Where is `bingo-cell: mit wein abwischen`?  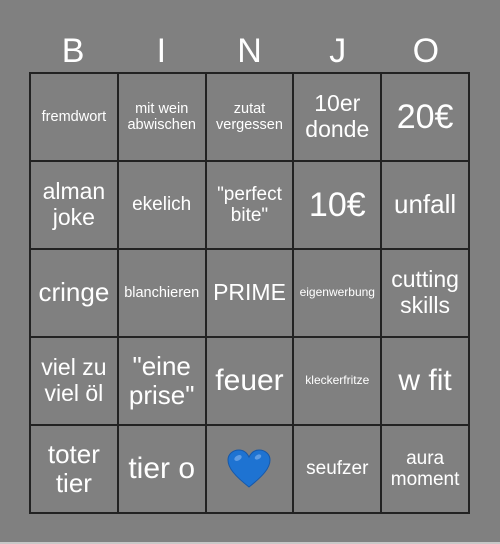
bingo-cell: mit wein abwischen is located at coordinates (162, 118).